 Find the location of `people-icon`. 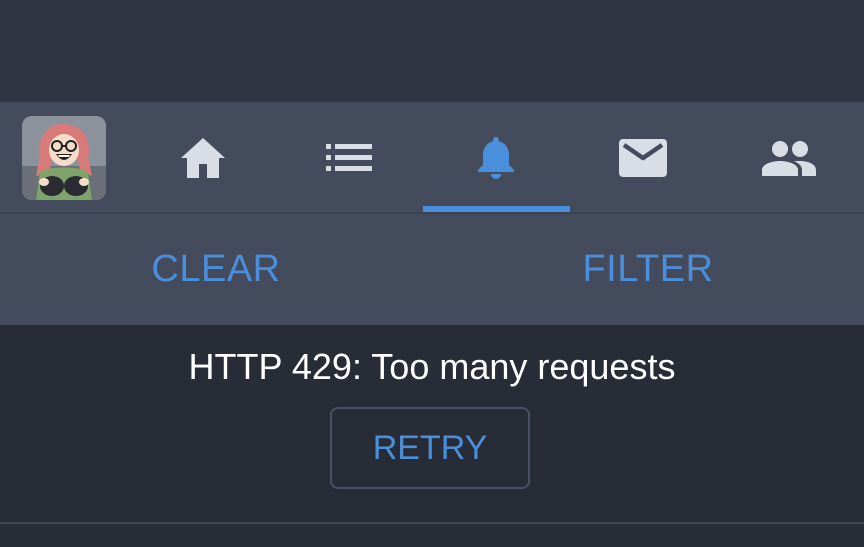

people-icon is located at coordinates (789, 158).